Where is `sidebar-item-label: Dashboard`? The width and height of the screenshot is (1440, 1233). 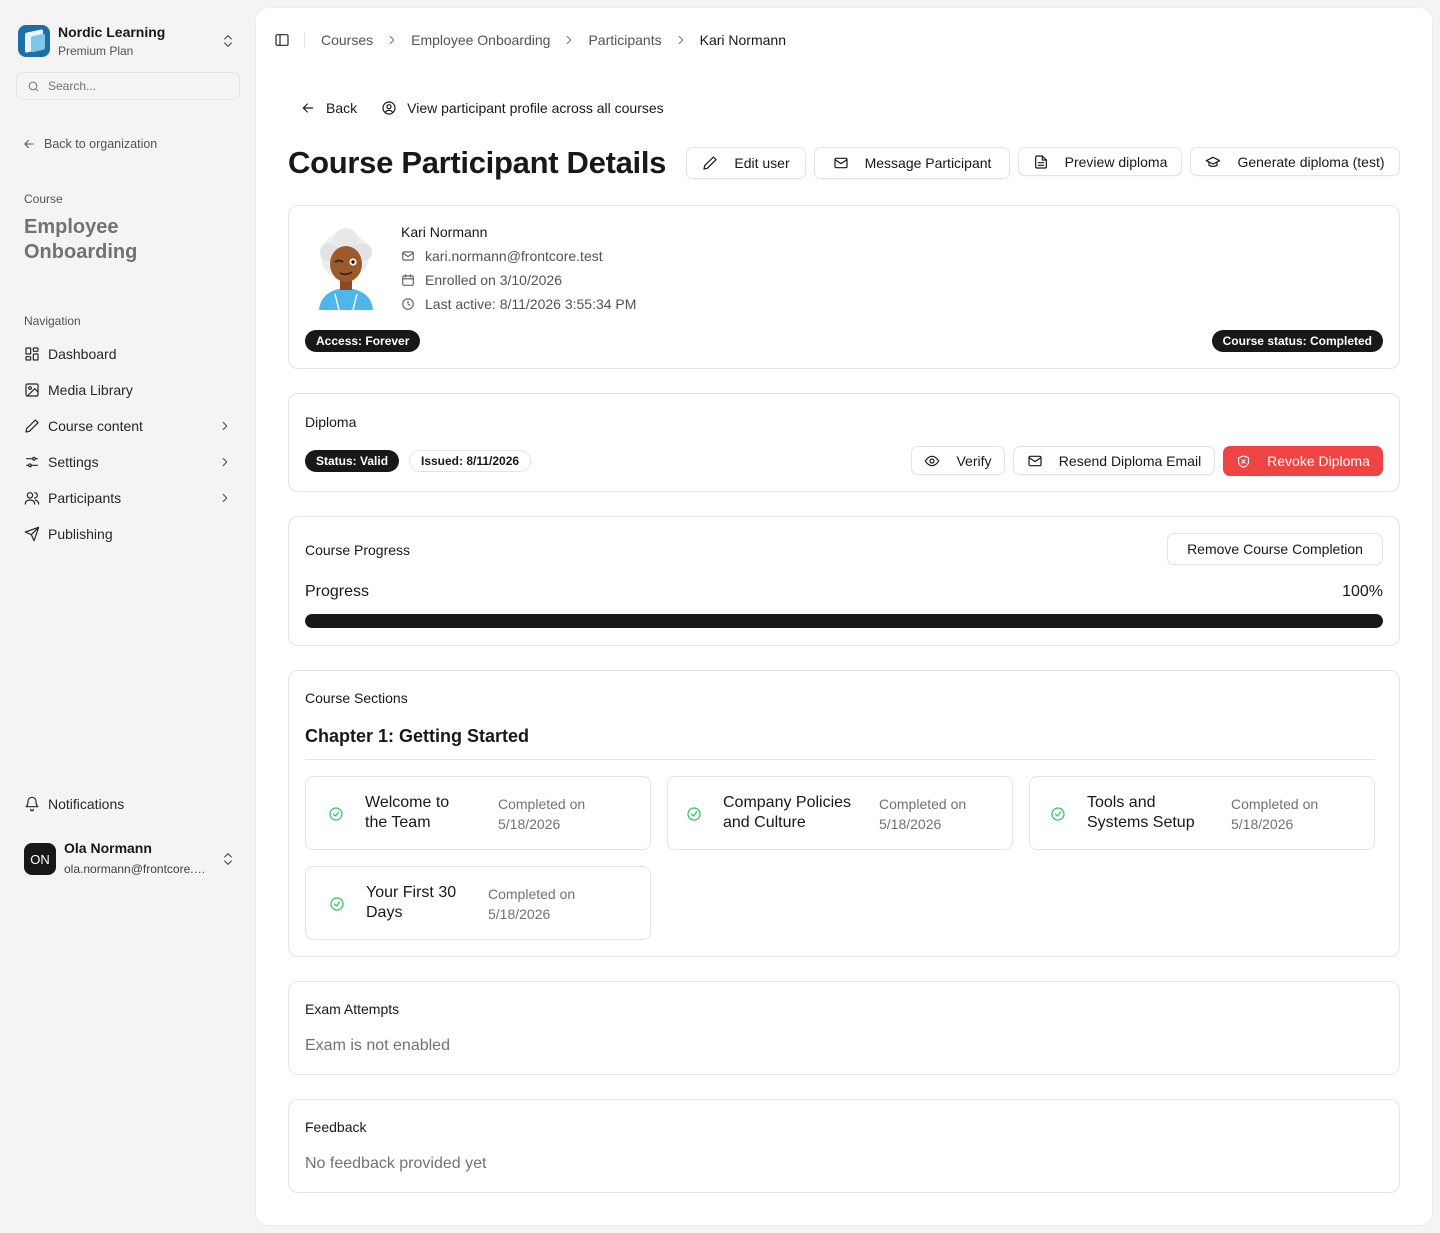 sidebar-item-label: Dashboard is located at coordinates (82, 354).